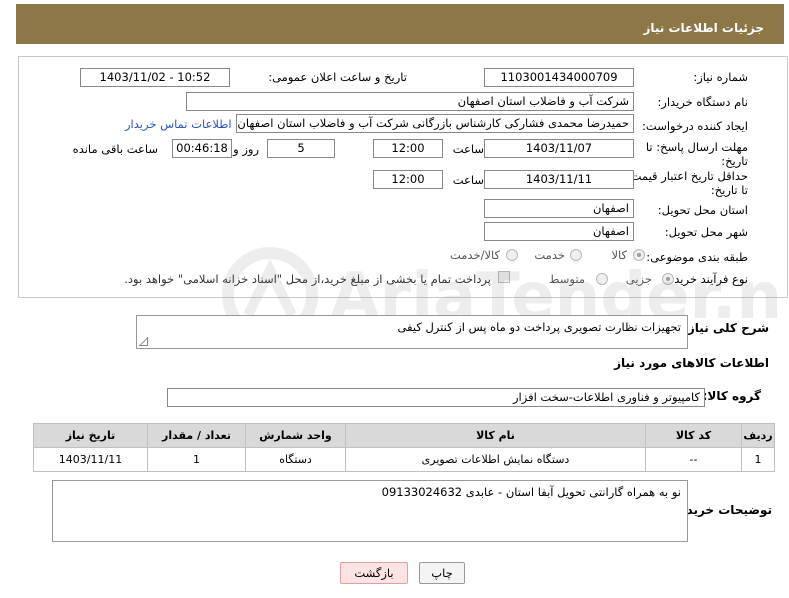  I want to click on col-header-name: نام کالا, so click(495, 435).